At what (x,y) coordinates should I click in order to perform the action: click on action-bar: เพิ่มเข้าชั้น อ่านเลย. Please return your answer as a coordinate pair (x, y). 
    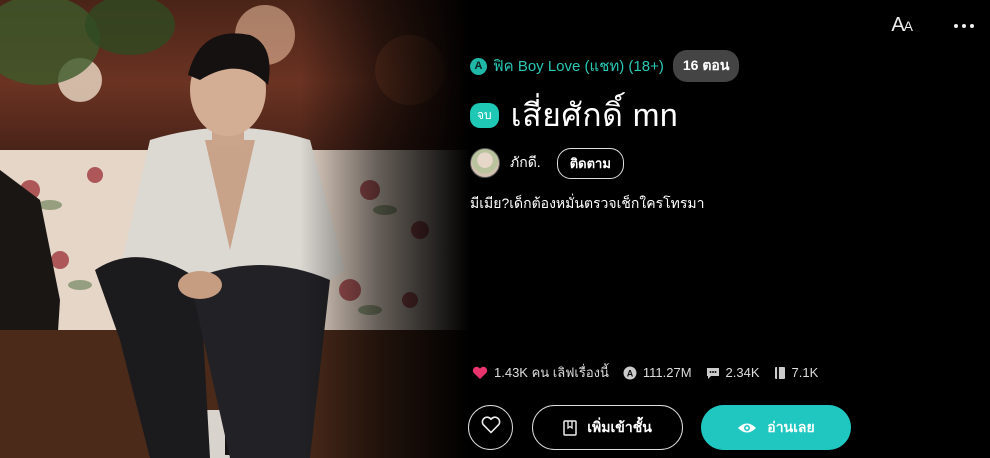
    Looking at the image, I should click on (659, 427).